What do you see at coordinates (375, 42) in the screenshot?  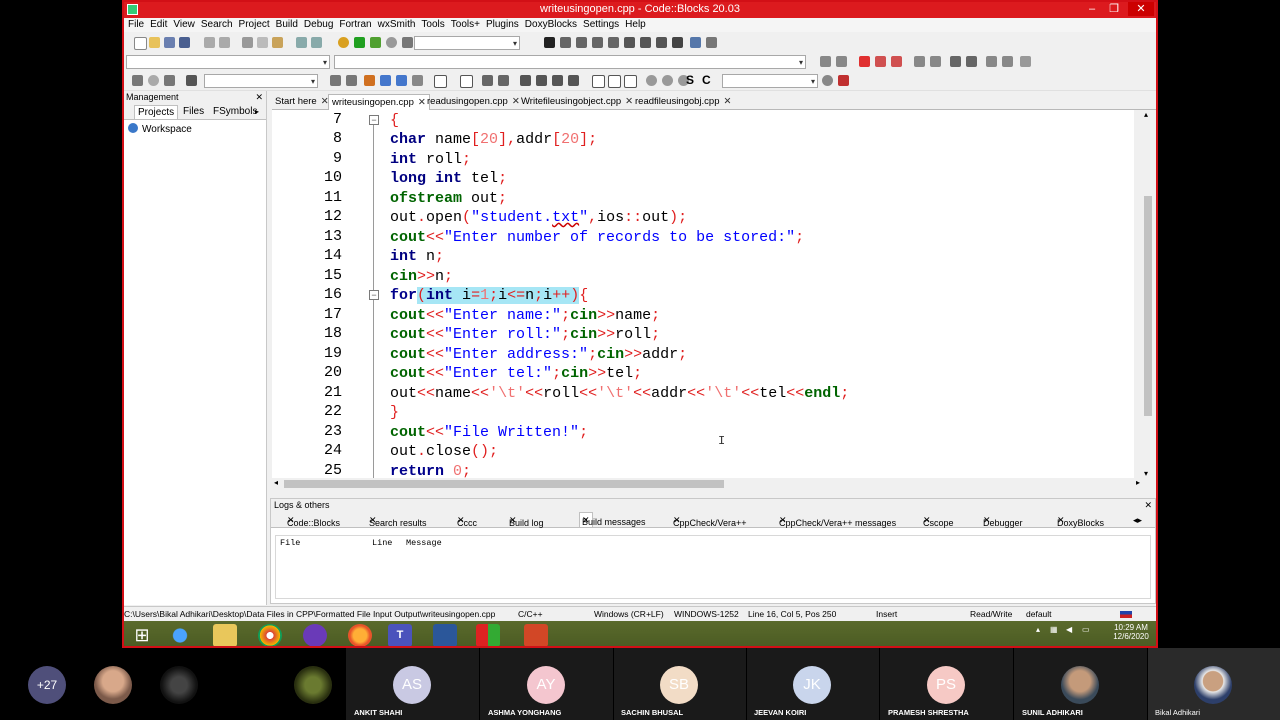 I see `build-run-icon` at bounding box center [375, 42].